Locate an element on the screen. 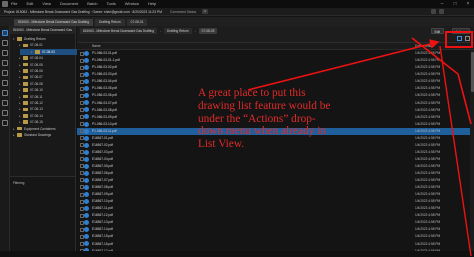  table-row: E16567-12.pdf 1/4/2023 4:58 PM is located at coordinates (275, 215).